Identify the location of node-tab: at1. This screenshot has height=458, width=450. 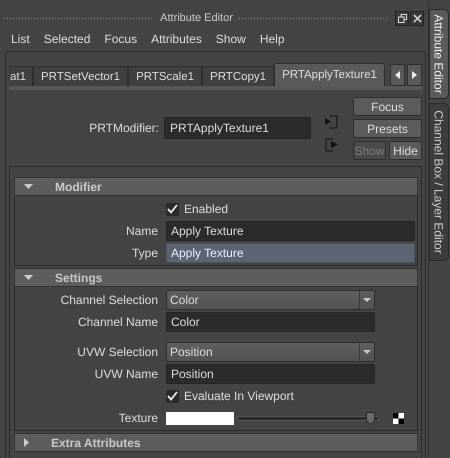
(21, 76).